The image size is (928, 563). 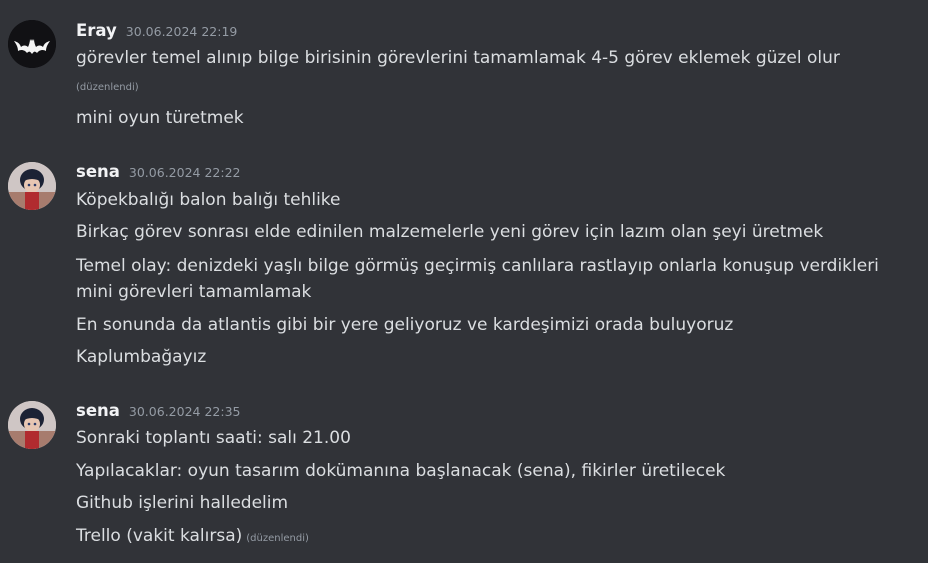 What do you see at coordinates (160, 118) in the screenshot?
I see `message-line: mini oyun türetmek` at bounding box center [160, 118].